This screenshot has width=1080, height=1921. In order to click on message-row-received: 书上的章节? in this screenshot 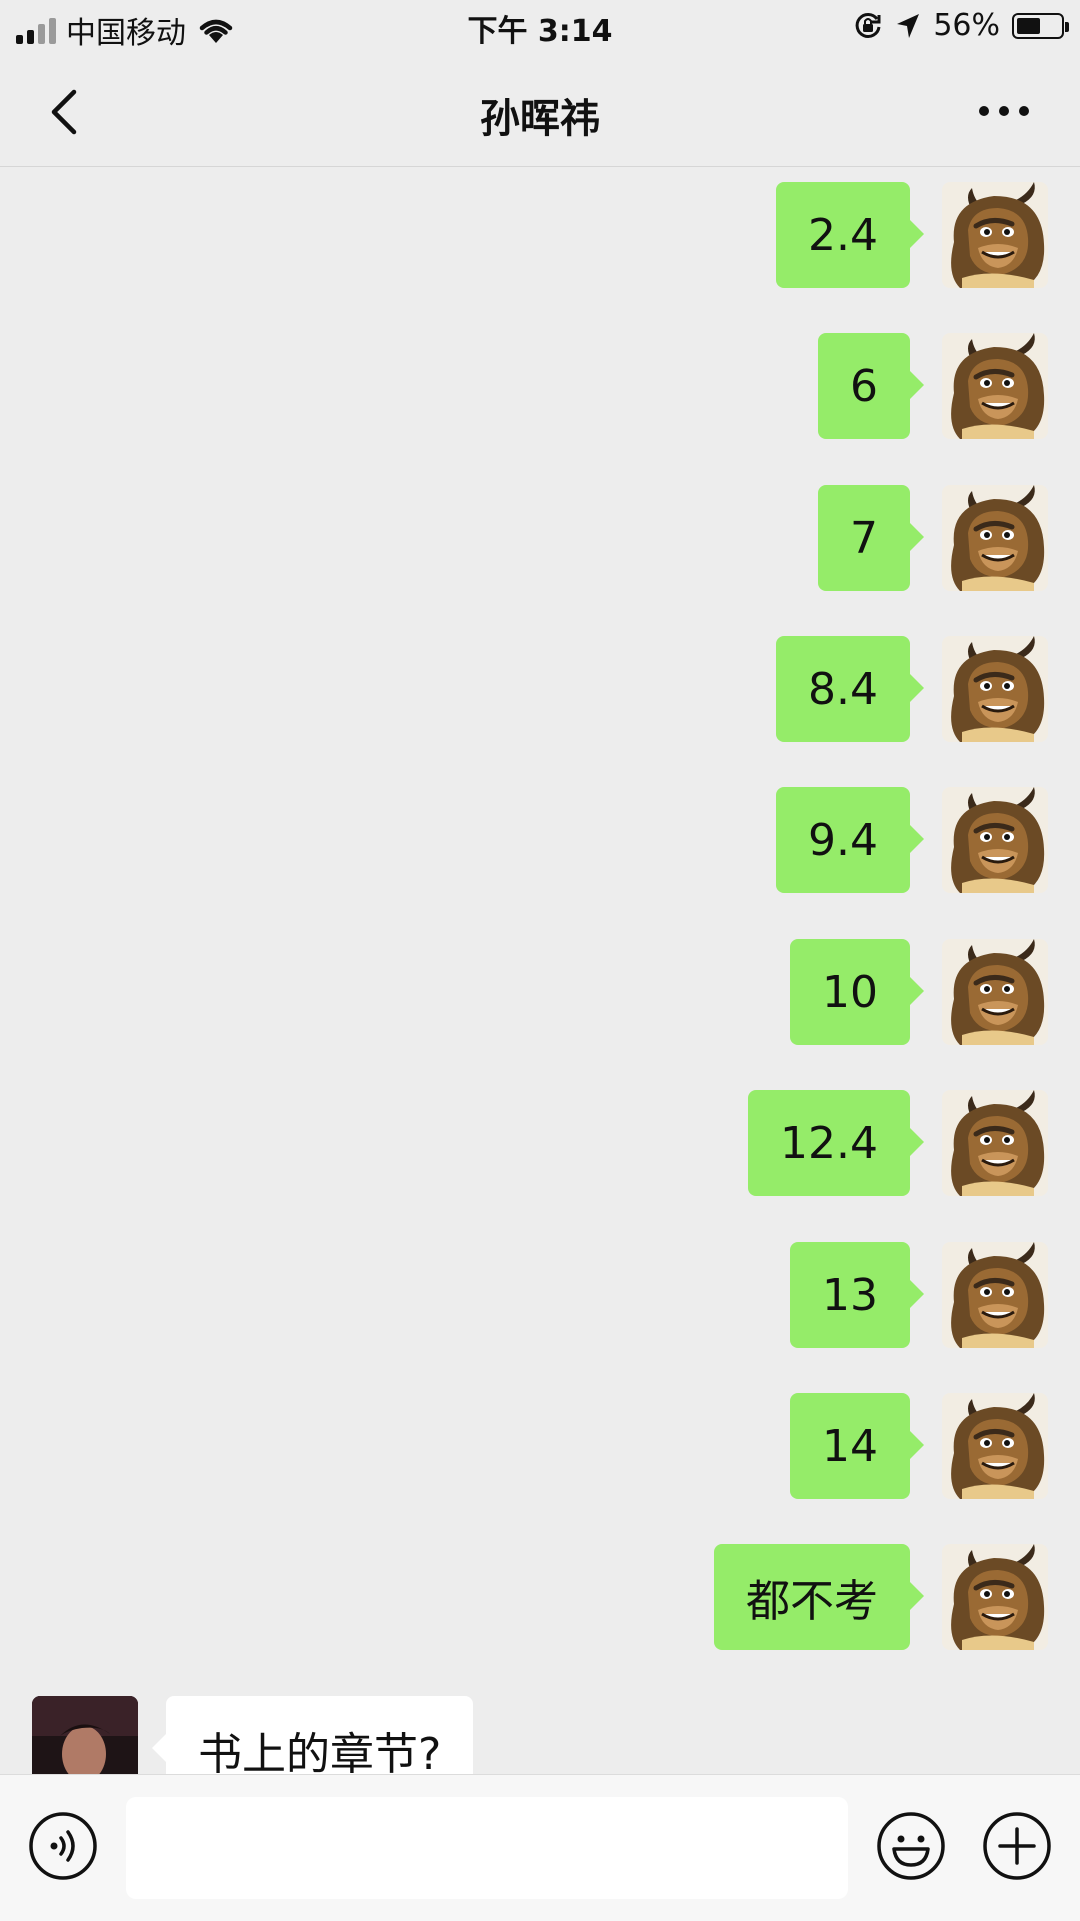, I will do `click(253, 1735)`.